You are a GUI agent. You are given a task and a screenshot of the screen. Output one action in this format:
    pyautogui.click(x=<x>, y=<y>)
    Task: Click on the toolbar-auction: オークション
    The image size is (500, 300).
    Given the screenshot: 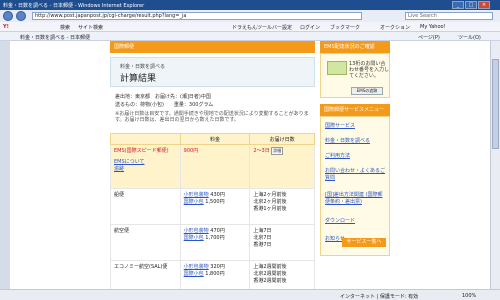 What is the action you would take?
    pyautogui.click(x=395, y=27)
    